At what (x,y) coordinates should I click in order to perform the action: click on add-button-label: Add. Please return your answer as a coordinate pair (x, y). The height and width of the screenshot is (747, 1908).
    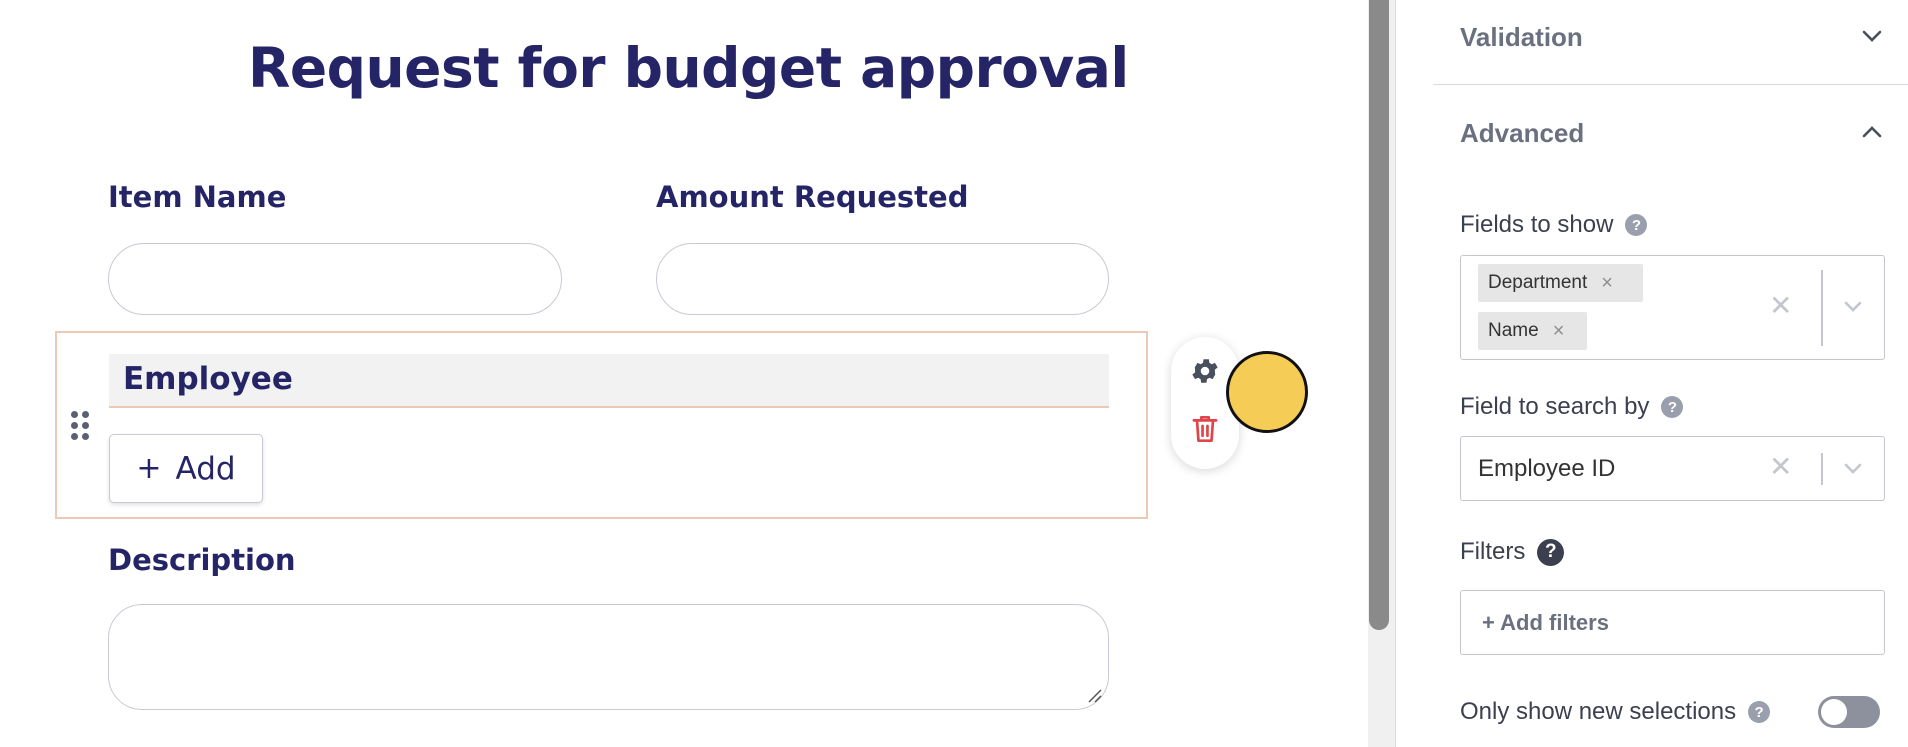
    Looking at the image, I should click on (205, 468).